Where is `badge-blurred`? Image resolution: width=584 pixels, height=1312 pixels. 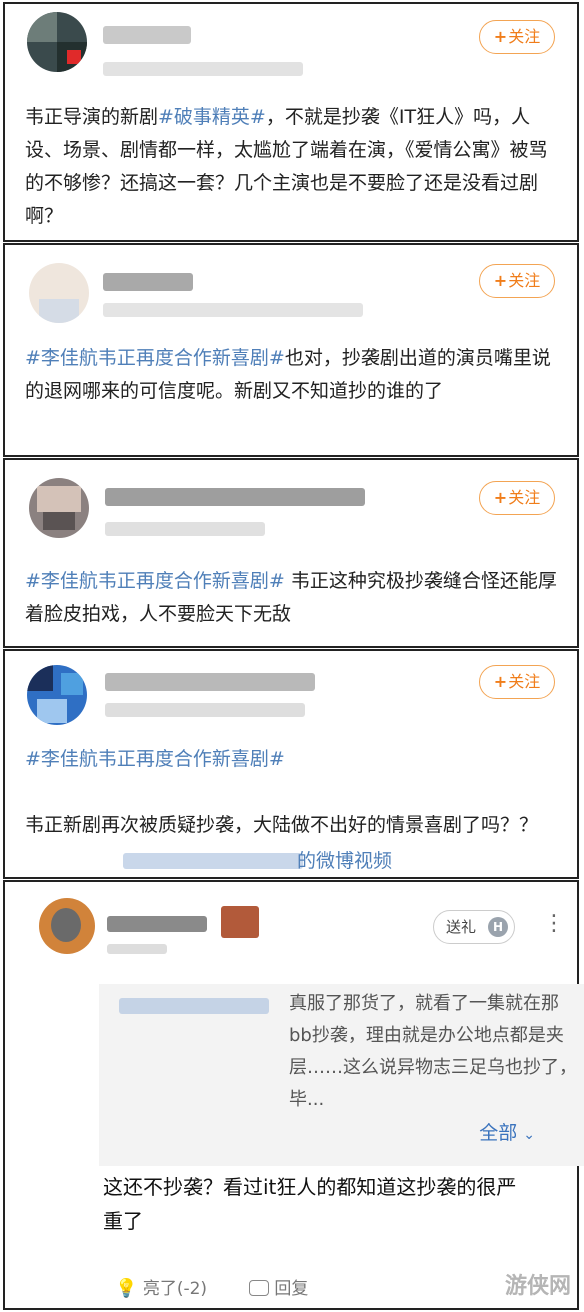
badge-blurred is located at coordinates (240, 922).